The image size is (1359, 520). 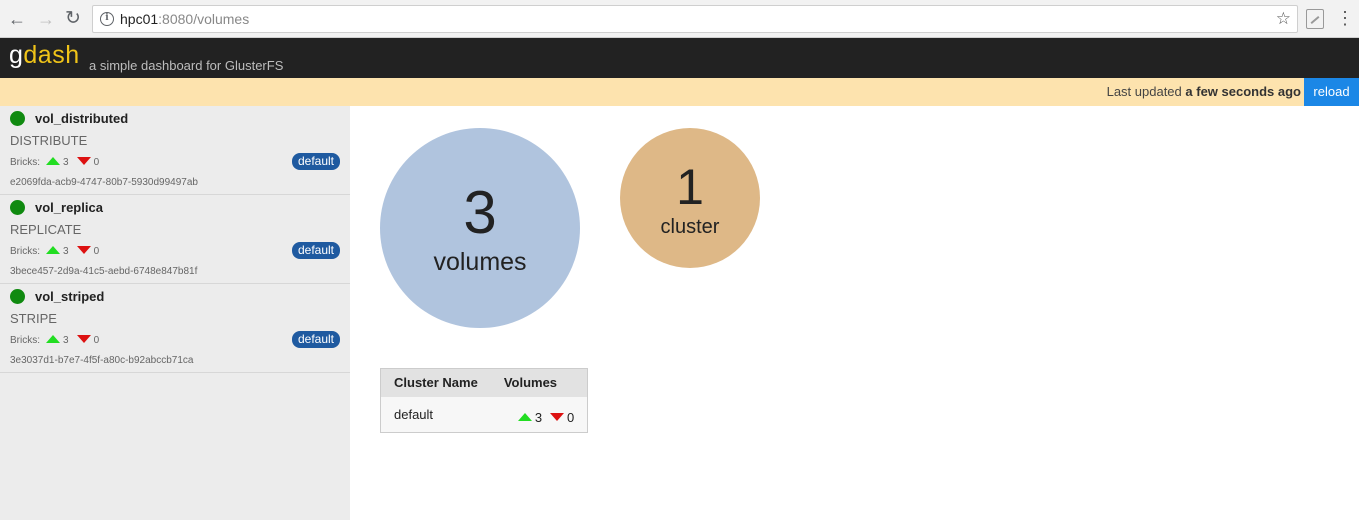 I want to click on cluster-count-circle: 1 cluster, so click(x=690, y=198).